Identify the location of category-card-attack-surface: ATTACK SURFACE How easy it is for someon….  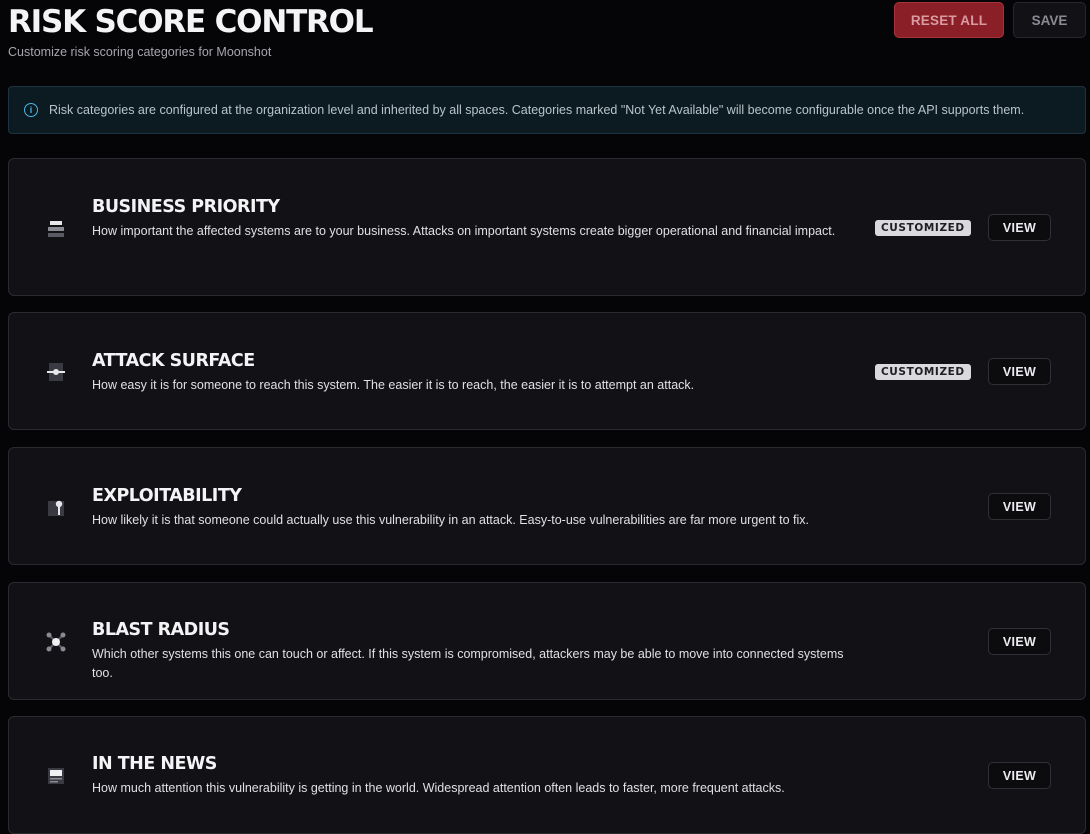
(547, 371).